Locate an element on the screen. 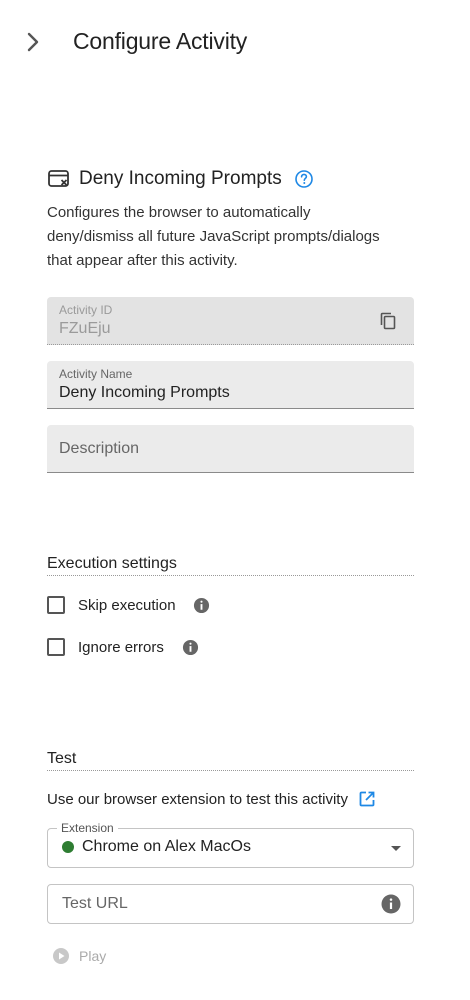  chevron-right-icon is located at coordinates (33, 42).